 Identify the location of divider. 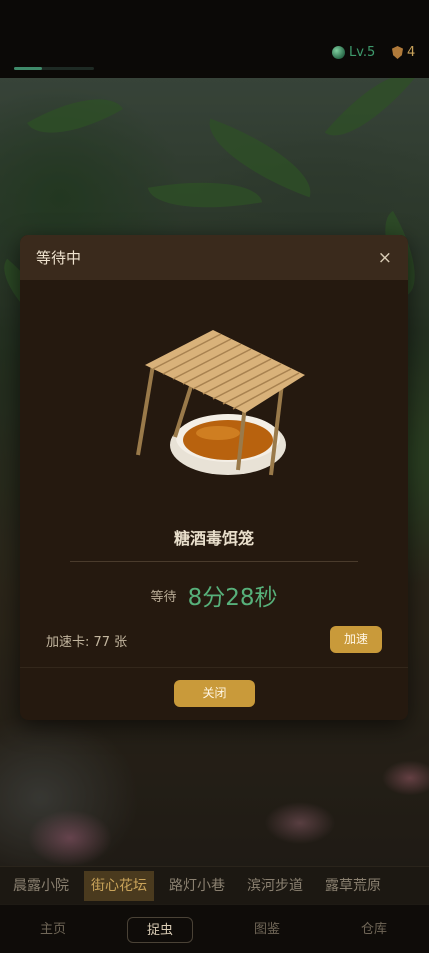
(214, 561).